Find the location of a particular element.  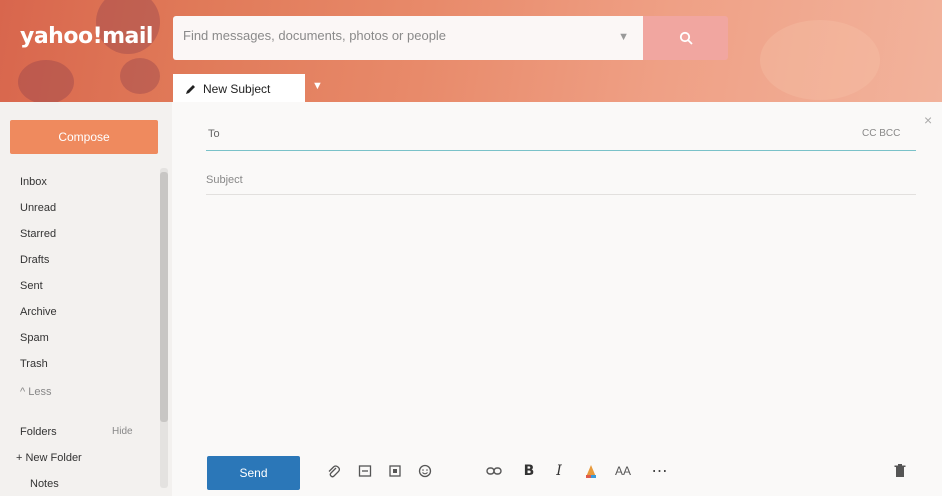

yahoo-mail-logo: yahoo!mail is located at coordinates (86, 36).